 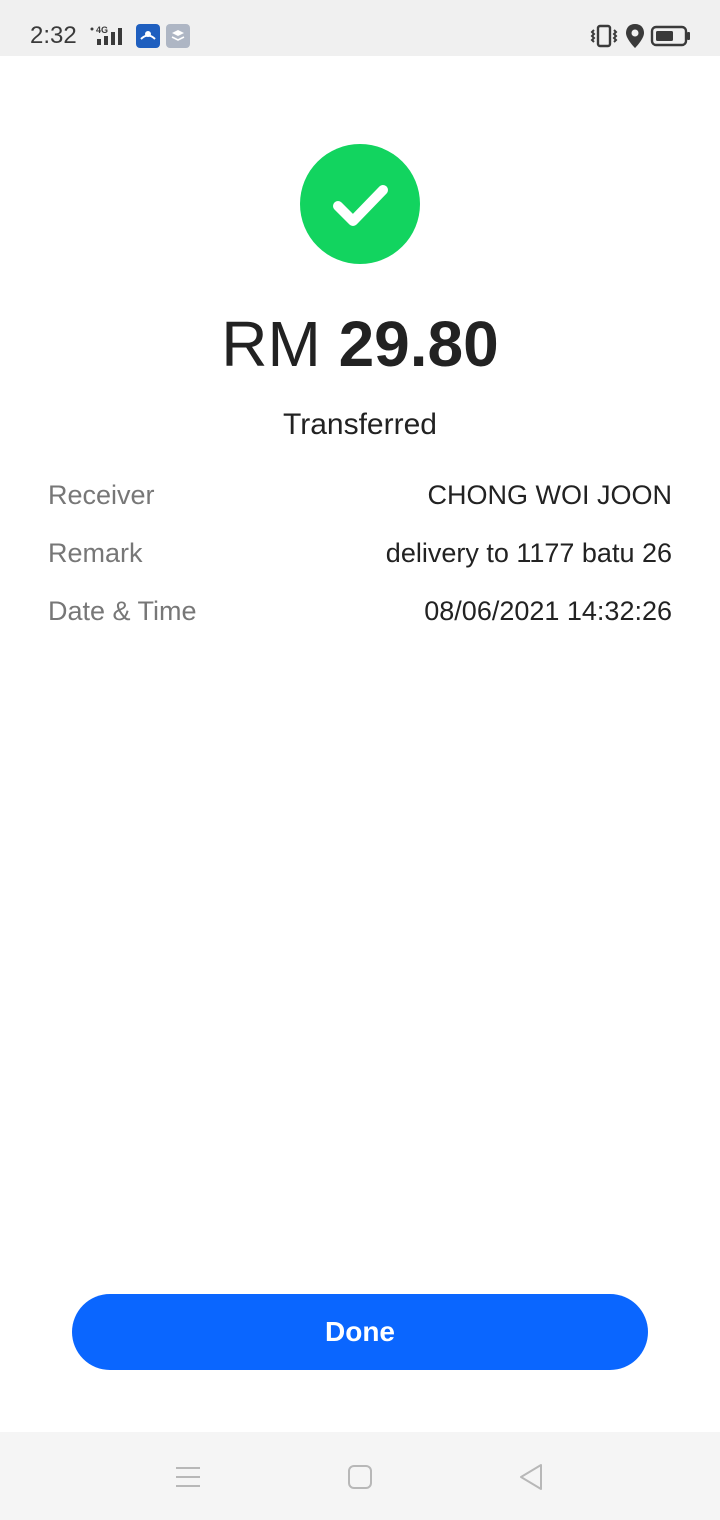 I want to click on svg-text: 4G, so click(x=102, y=30).